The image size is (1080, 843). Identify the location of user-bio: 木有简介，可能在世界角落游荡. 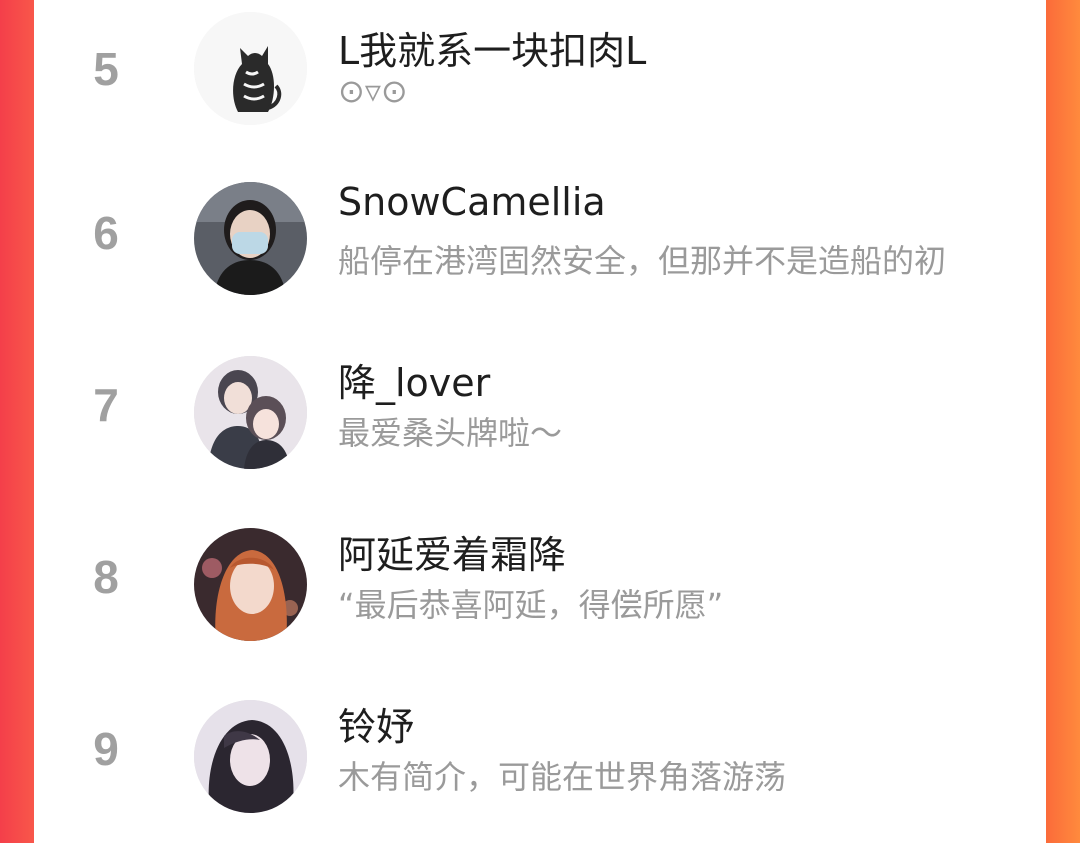
(562, 777).